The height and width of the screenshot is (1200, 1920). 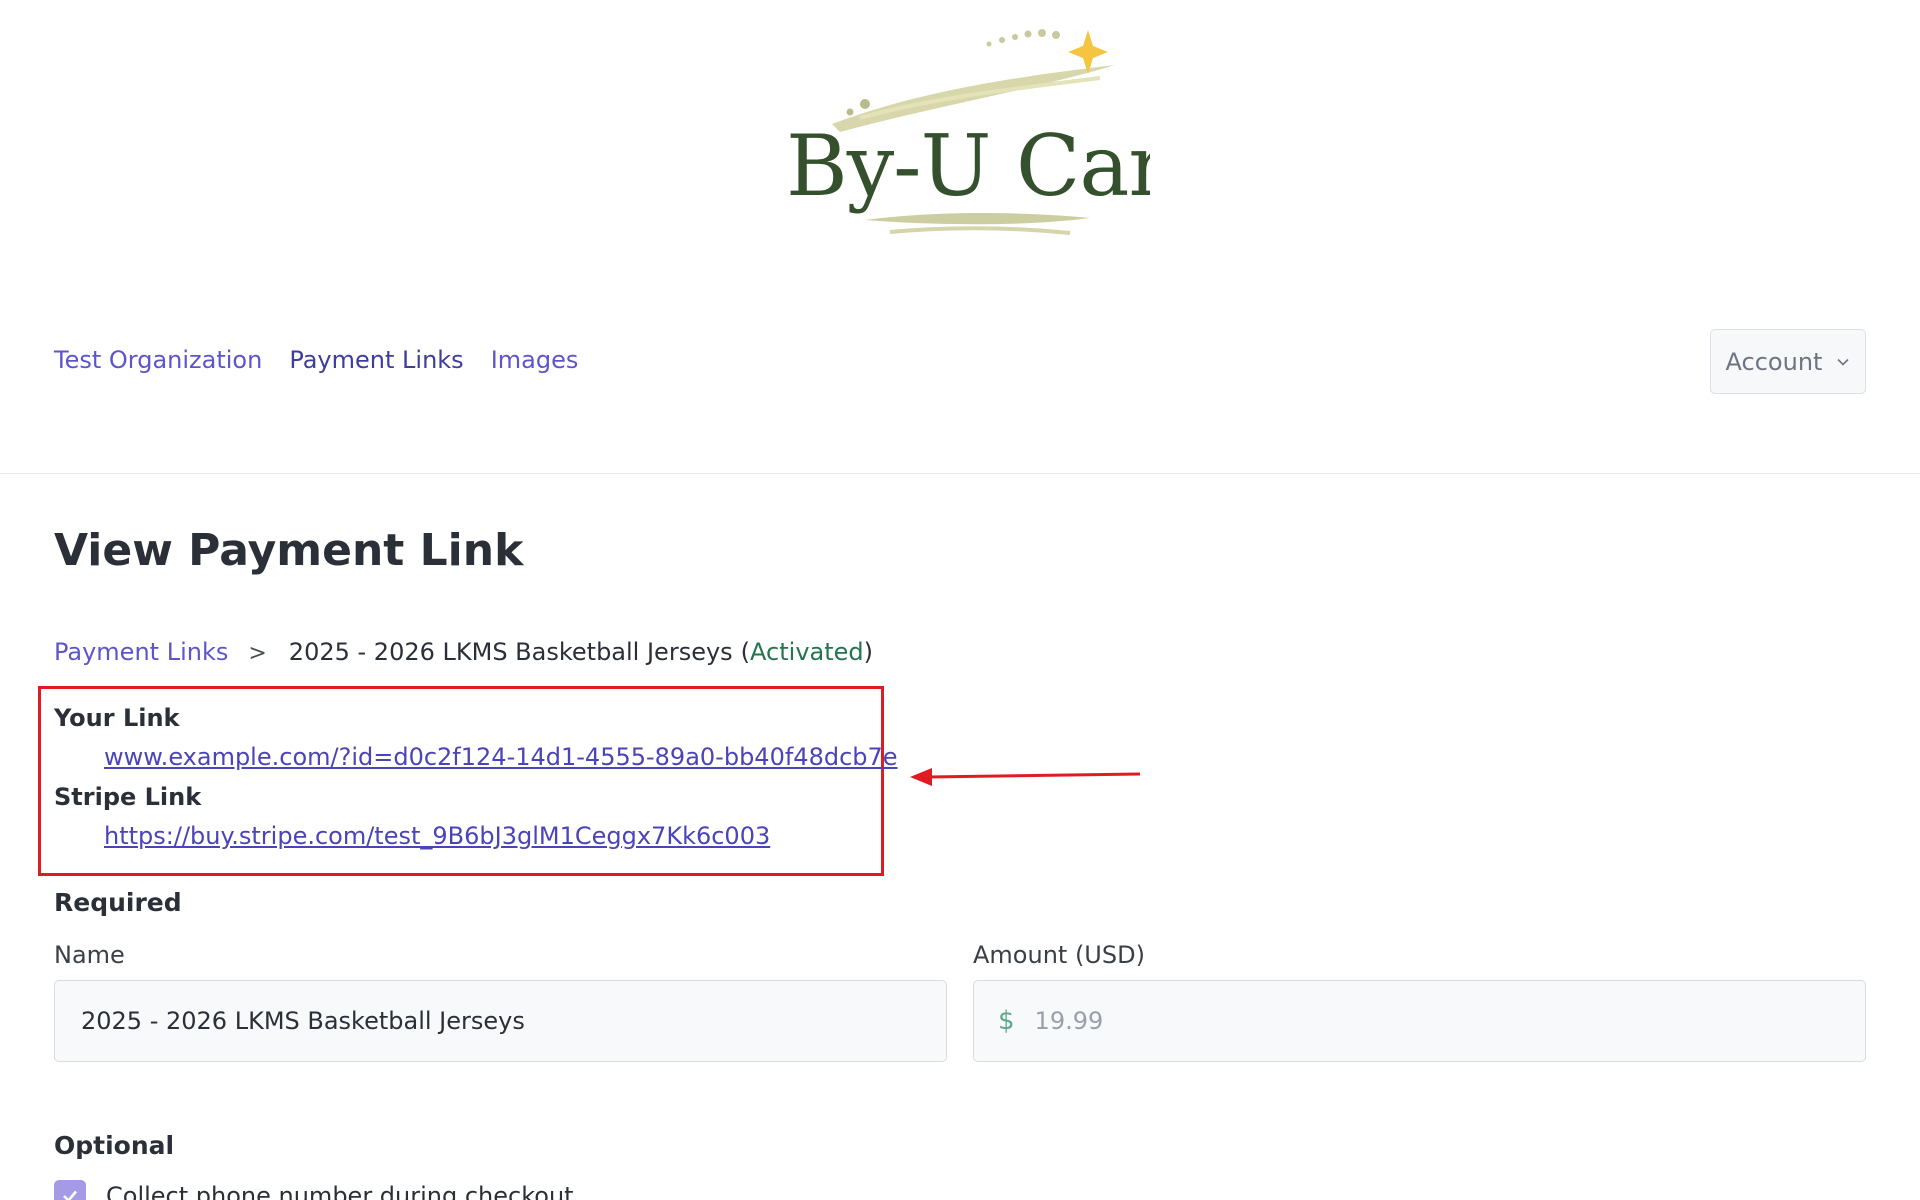 What do you see at coordinates (745, 652) in the screenshot?
I see `status-paren-open: (` at bounding box center [745, 652].